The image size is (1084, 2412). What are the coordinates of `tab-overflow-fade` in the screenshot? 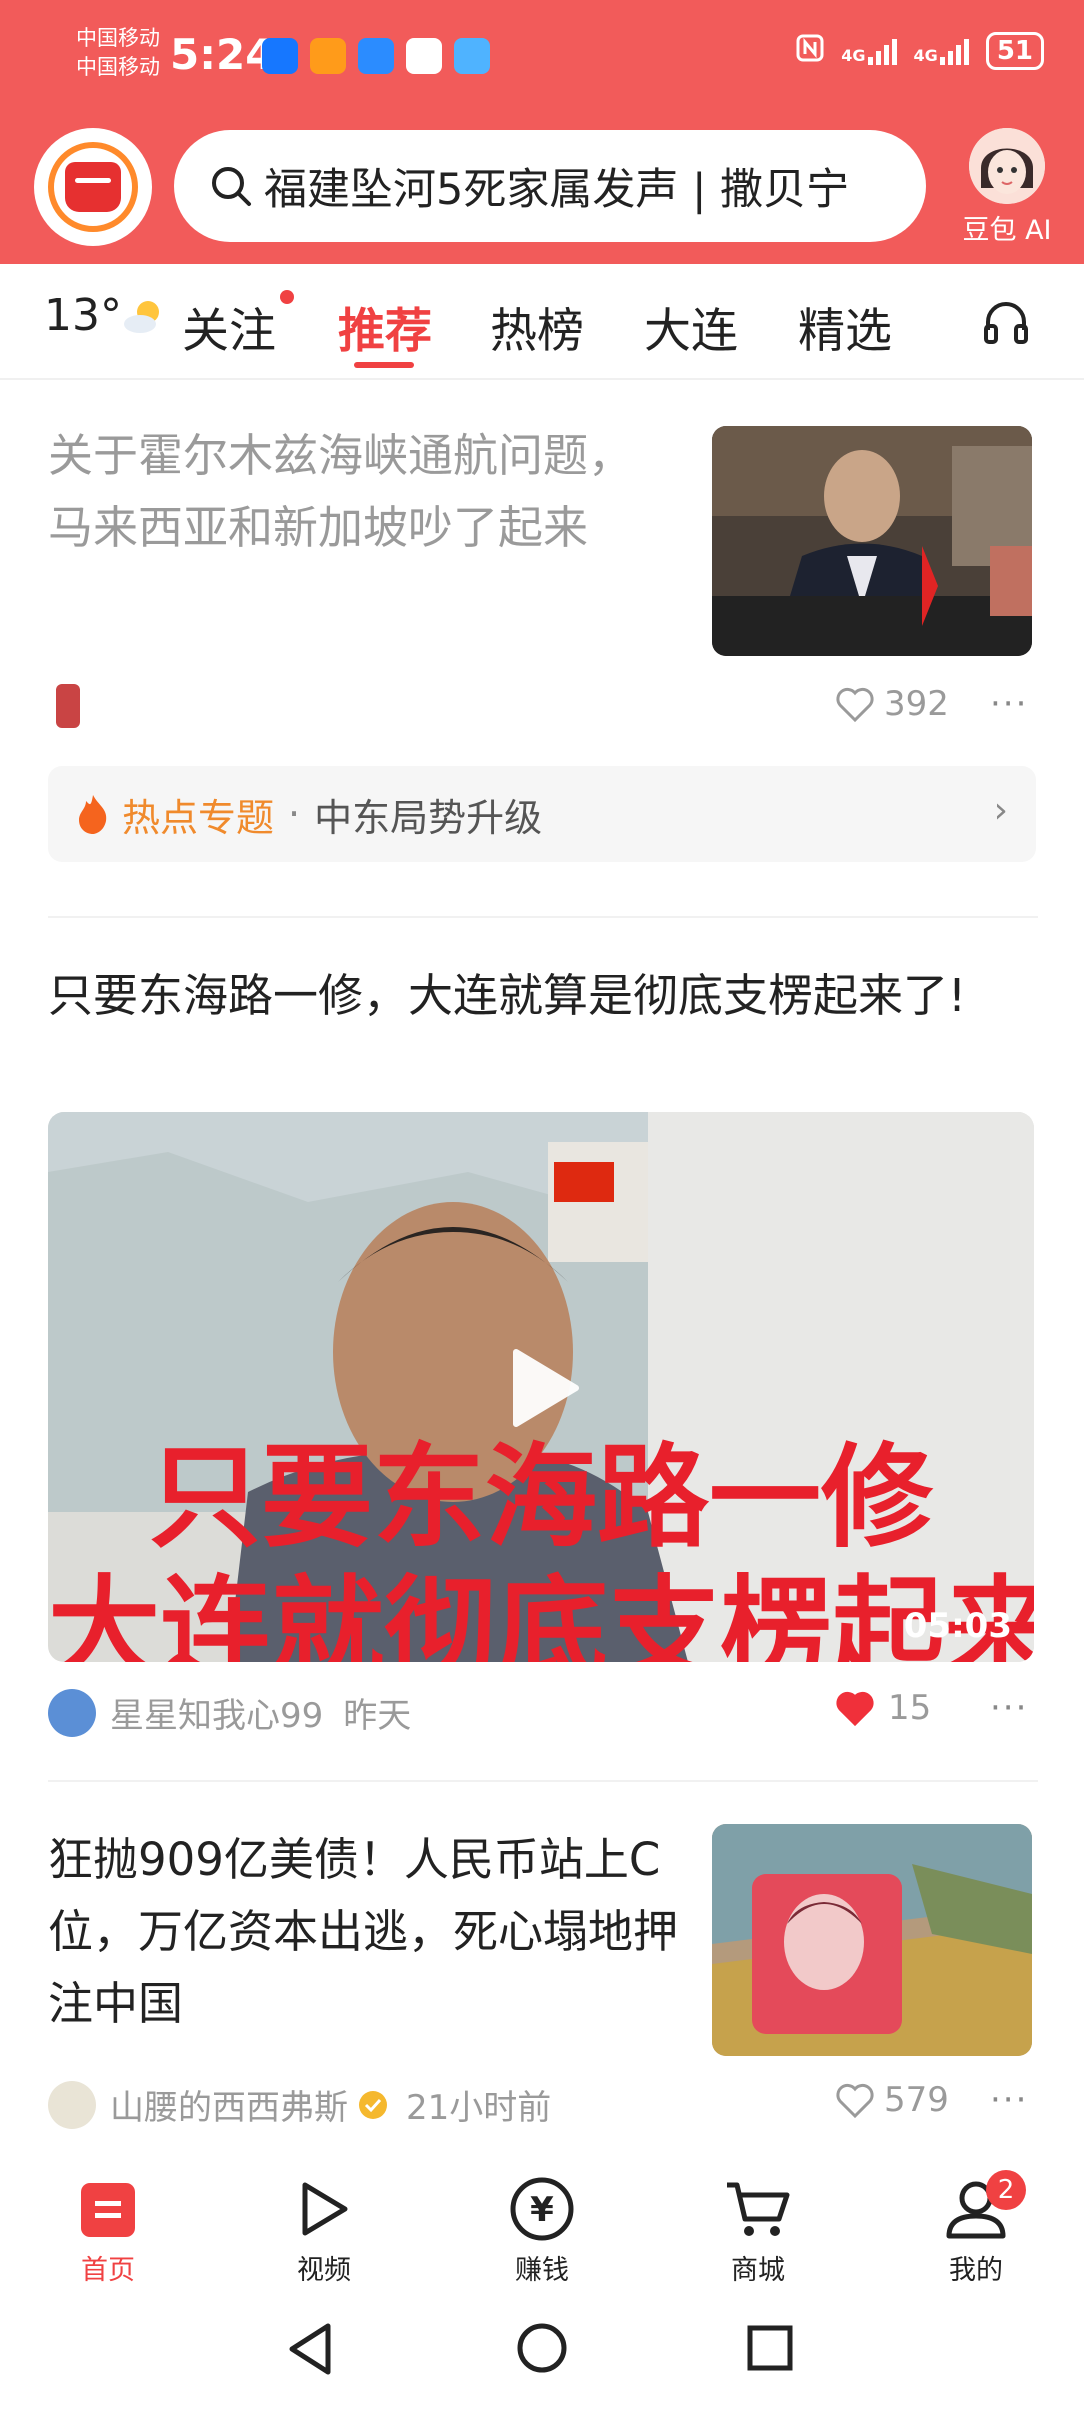 It's located at (950, 323).